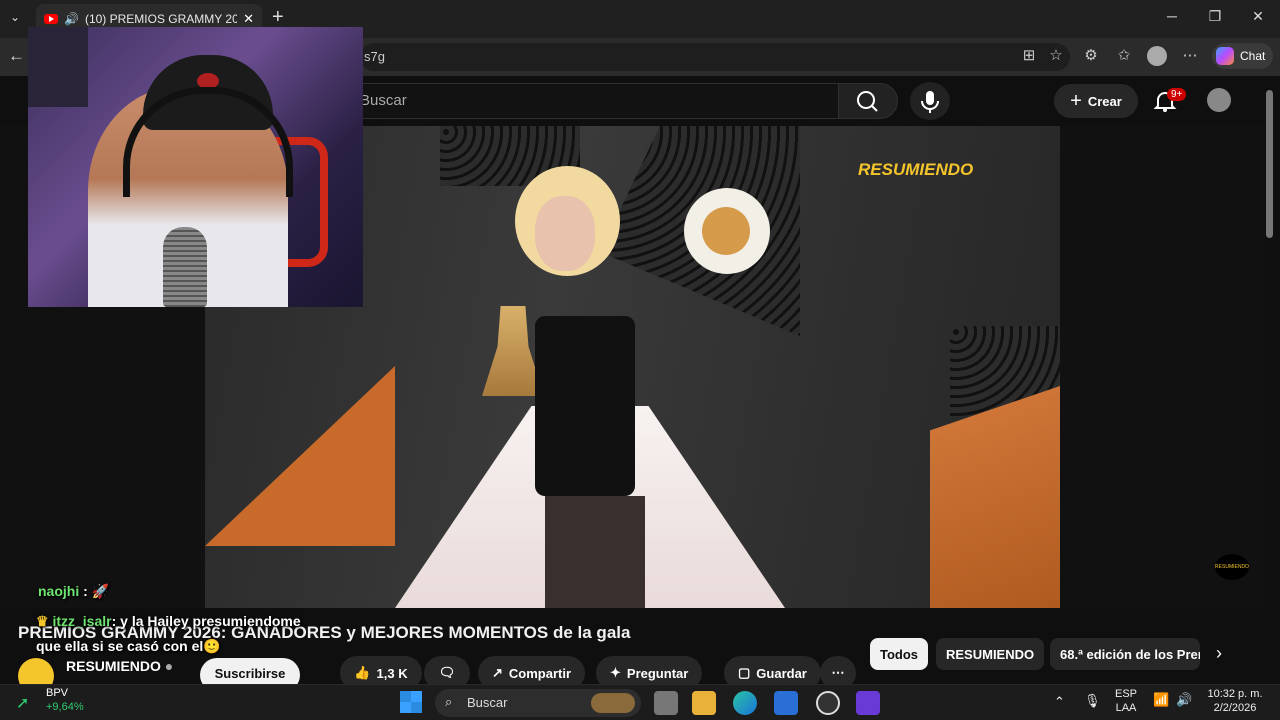 The image size is (1280, 720). I want to click on ask-button: ✦ Preguntar, so click(649, 670).